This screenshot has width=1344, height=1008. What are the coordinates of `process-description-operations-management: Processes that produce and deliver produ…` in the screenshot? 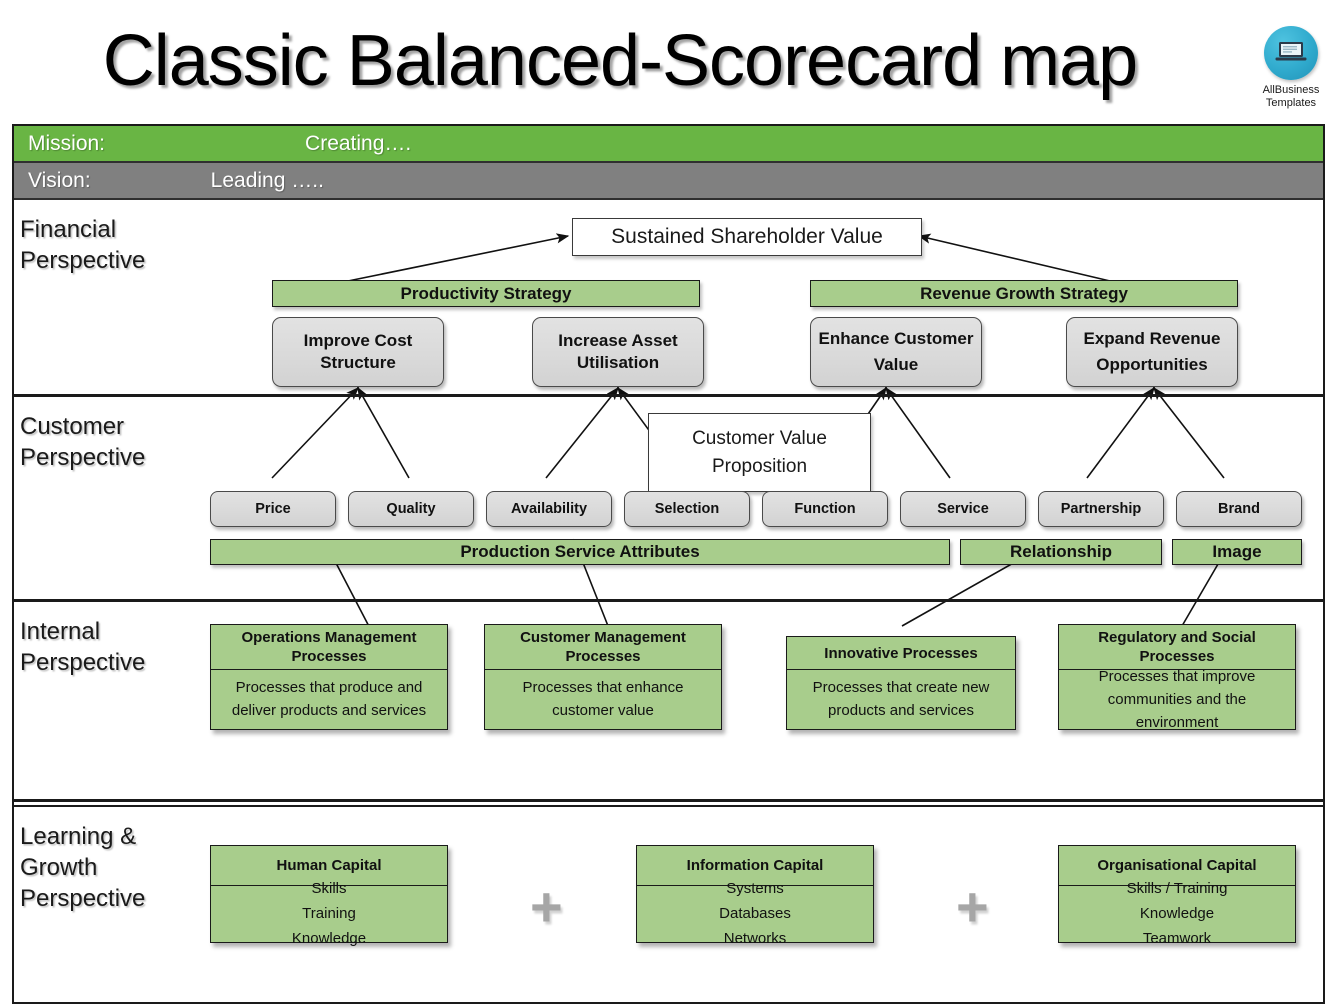 It's located at (329, 699).